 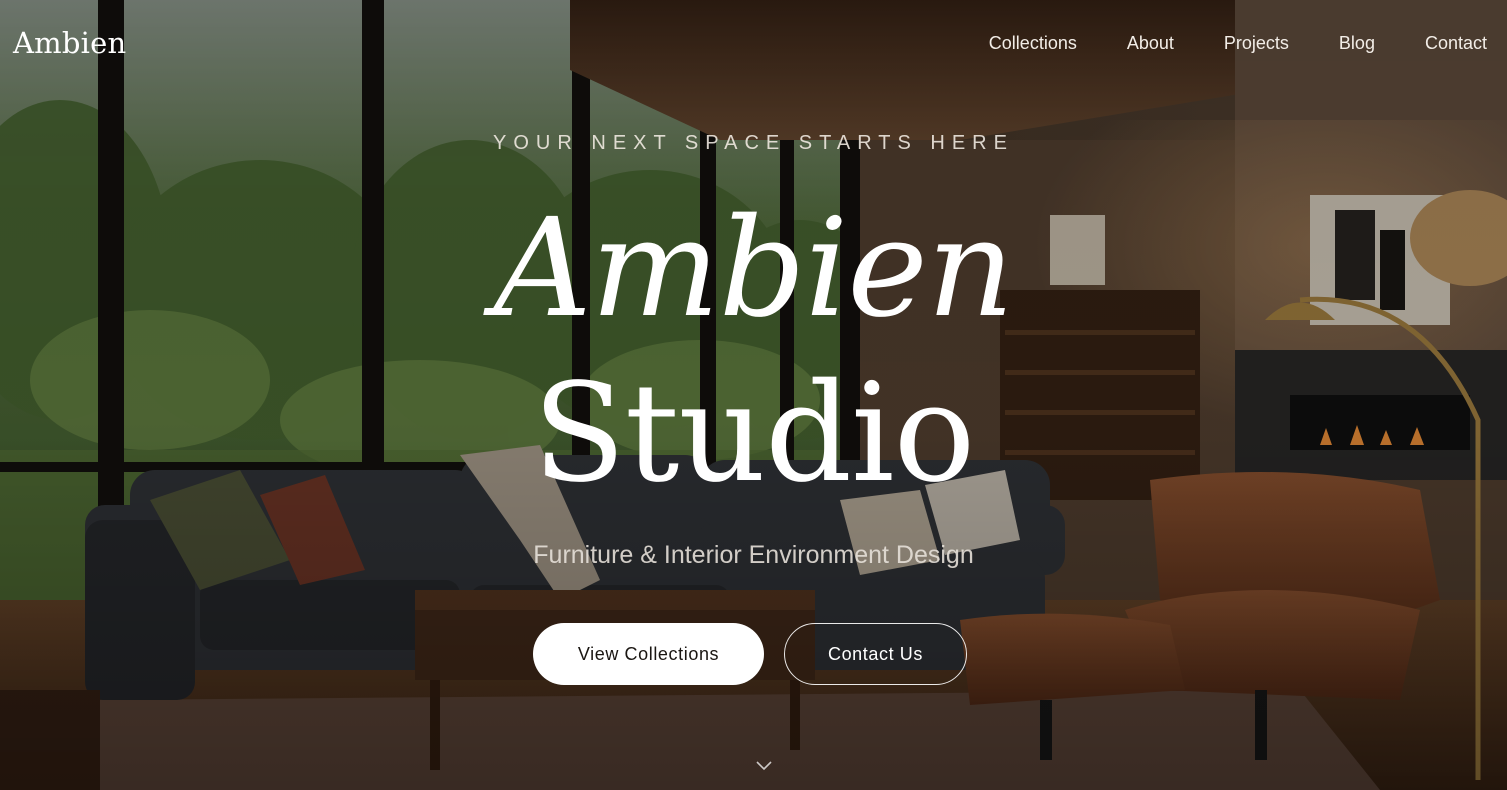 I want to click on nav-link-projects: Projects, so click(x=1256, y=43).